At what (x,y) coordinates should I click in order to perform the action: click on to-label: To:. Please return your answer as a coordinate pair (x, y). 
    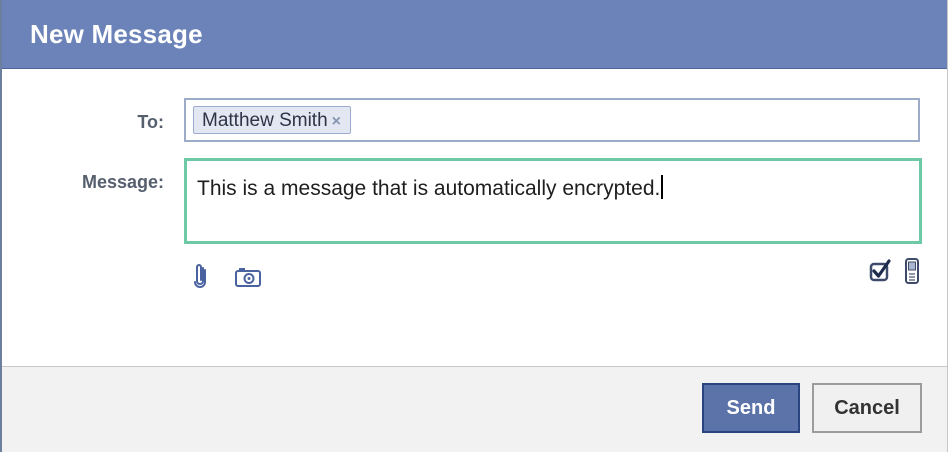
    Looking at the image, I should click on (150, 122).